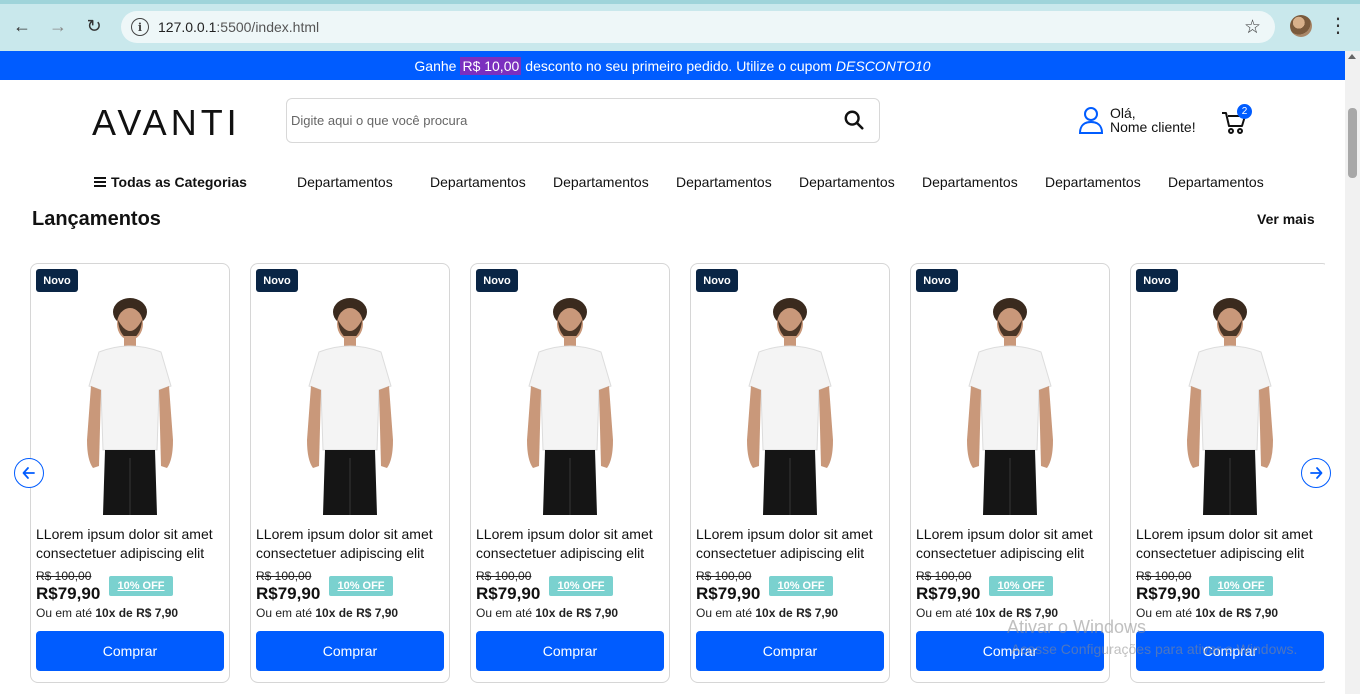 The height and width of the screenshot is (694, 1360). What do you see at coordinates (345, 182) in the screenshot?
I see `nav-department-1: Departamentos` at bounding box center [345, 182].